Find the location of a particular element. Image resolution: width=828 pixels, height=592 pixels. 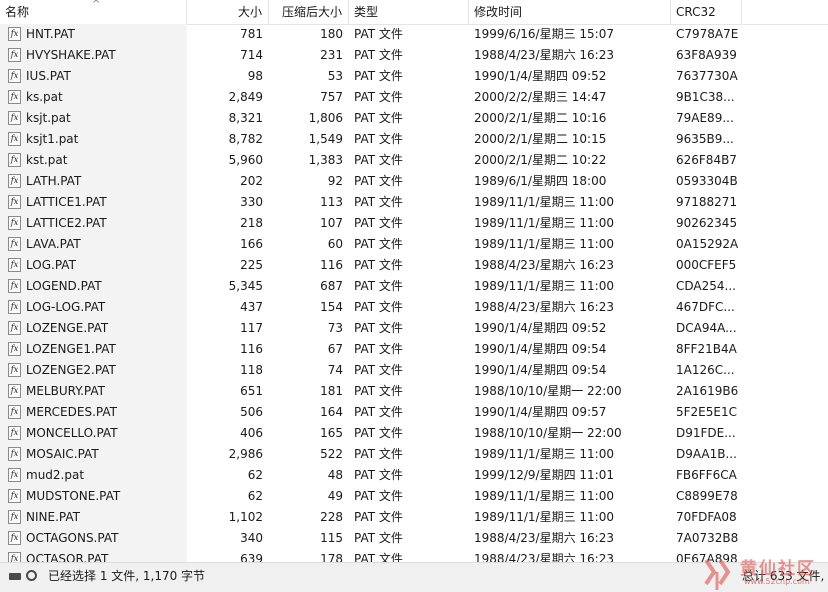

file-name-cell: fx LOGEND.PAT is located at coordinates (93, 286).